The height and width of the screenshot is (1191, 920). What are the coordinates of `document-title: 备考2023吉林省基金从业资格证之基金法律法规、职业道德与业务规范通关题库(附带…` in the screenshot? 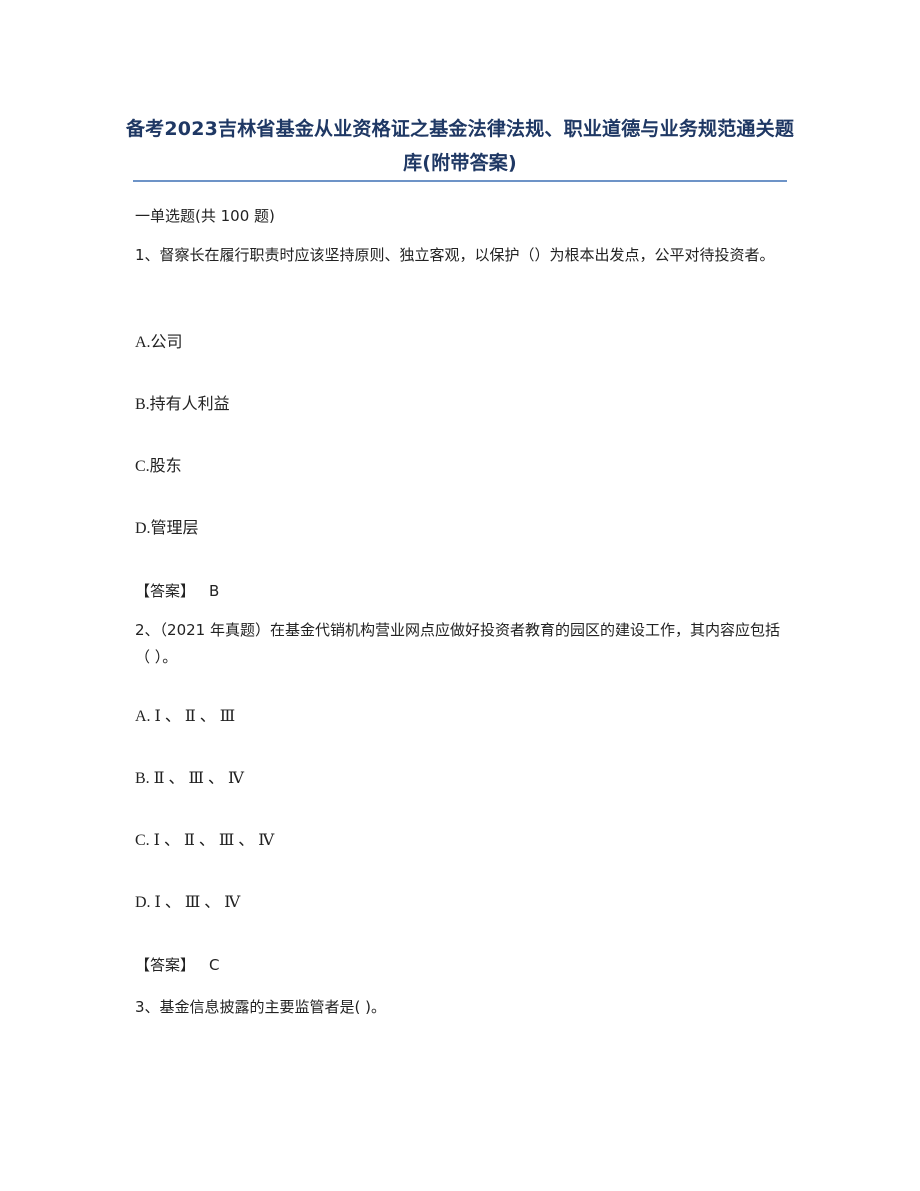 It's located at (460, 146).